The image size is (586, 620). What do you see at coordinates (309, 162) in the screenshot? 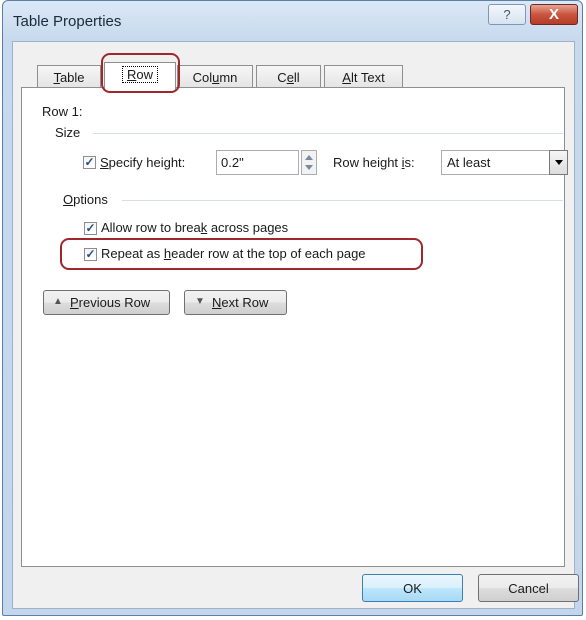
I see `row-height-spinner` at bounding box center [309, 162].